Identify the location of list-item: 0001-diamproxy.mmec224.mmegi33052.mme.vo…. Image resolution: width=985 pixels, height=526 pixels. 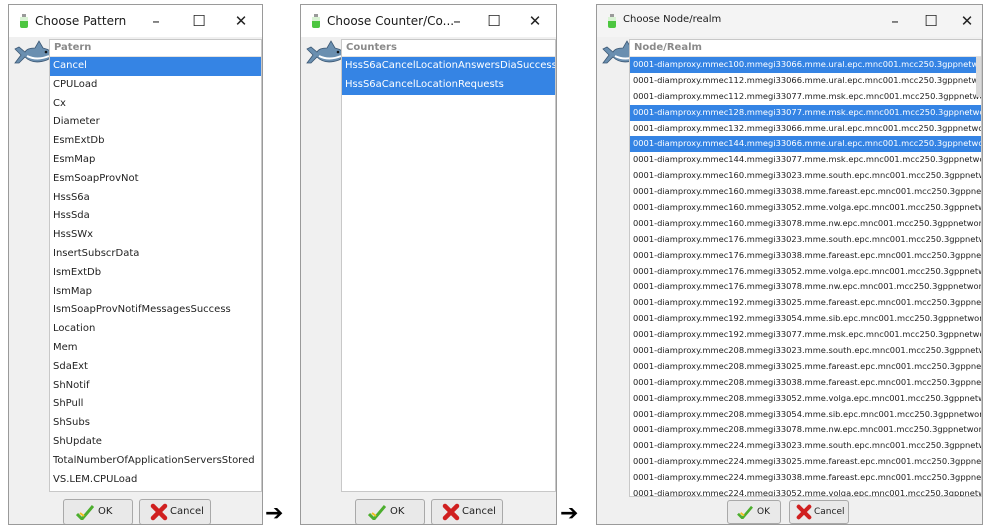
(805, 491).